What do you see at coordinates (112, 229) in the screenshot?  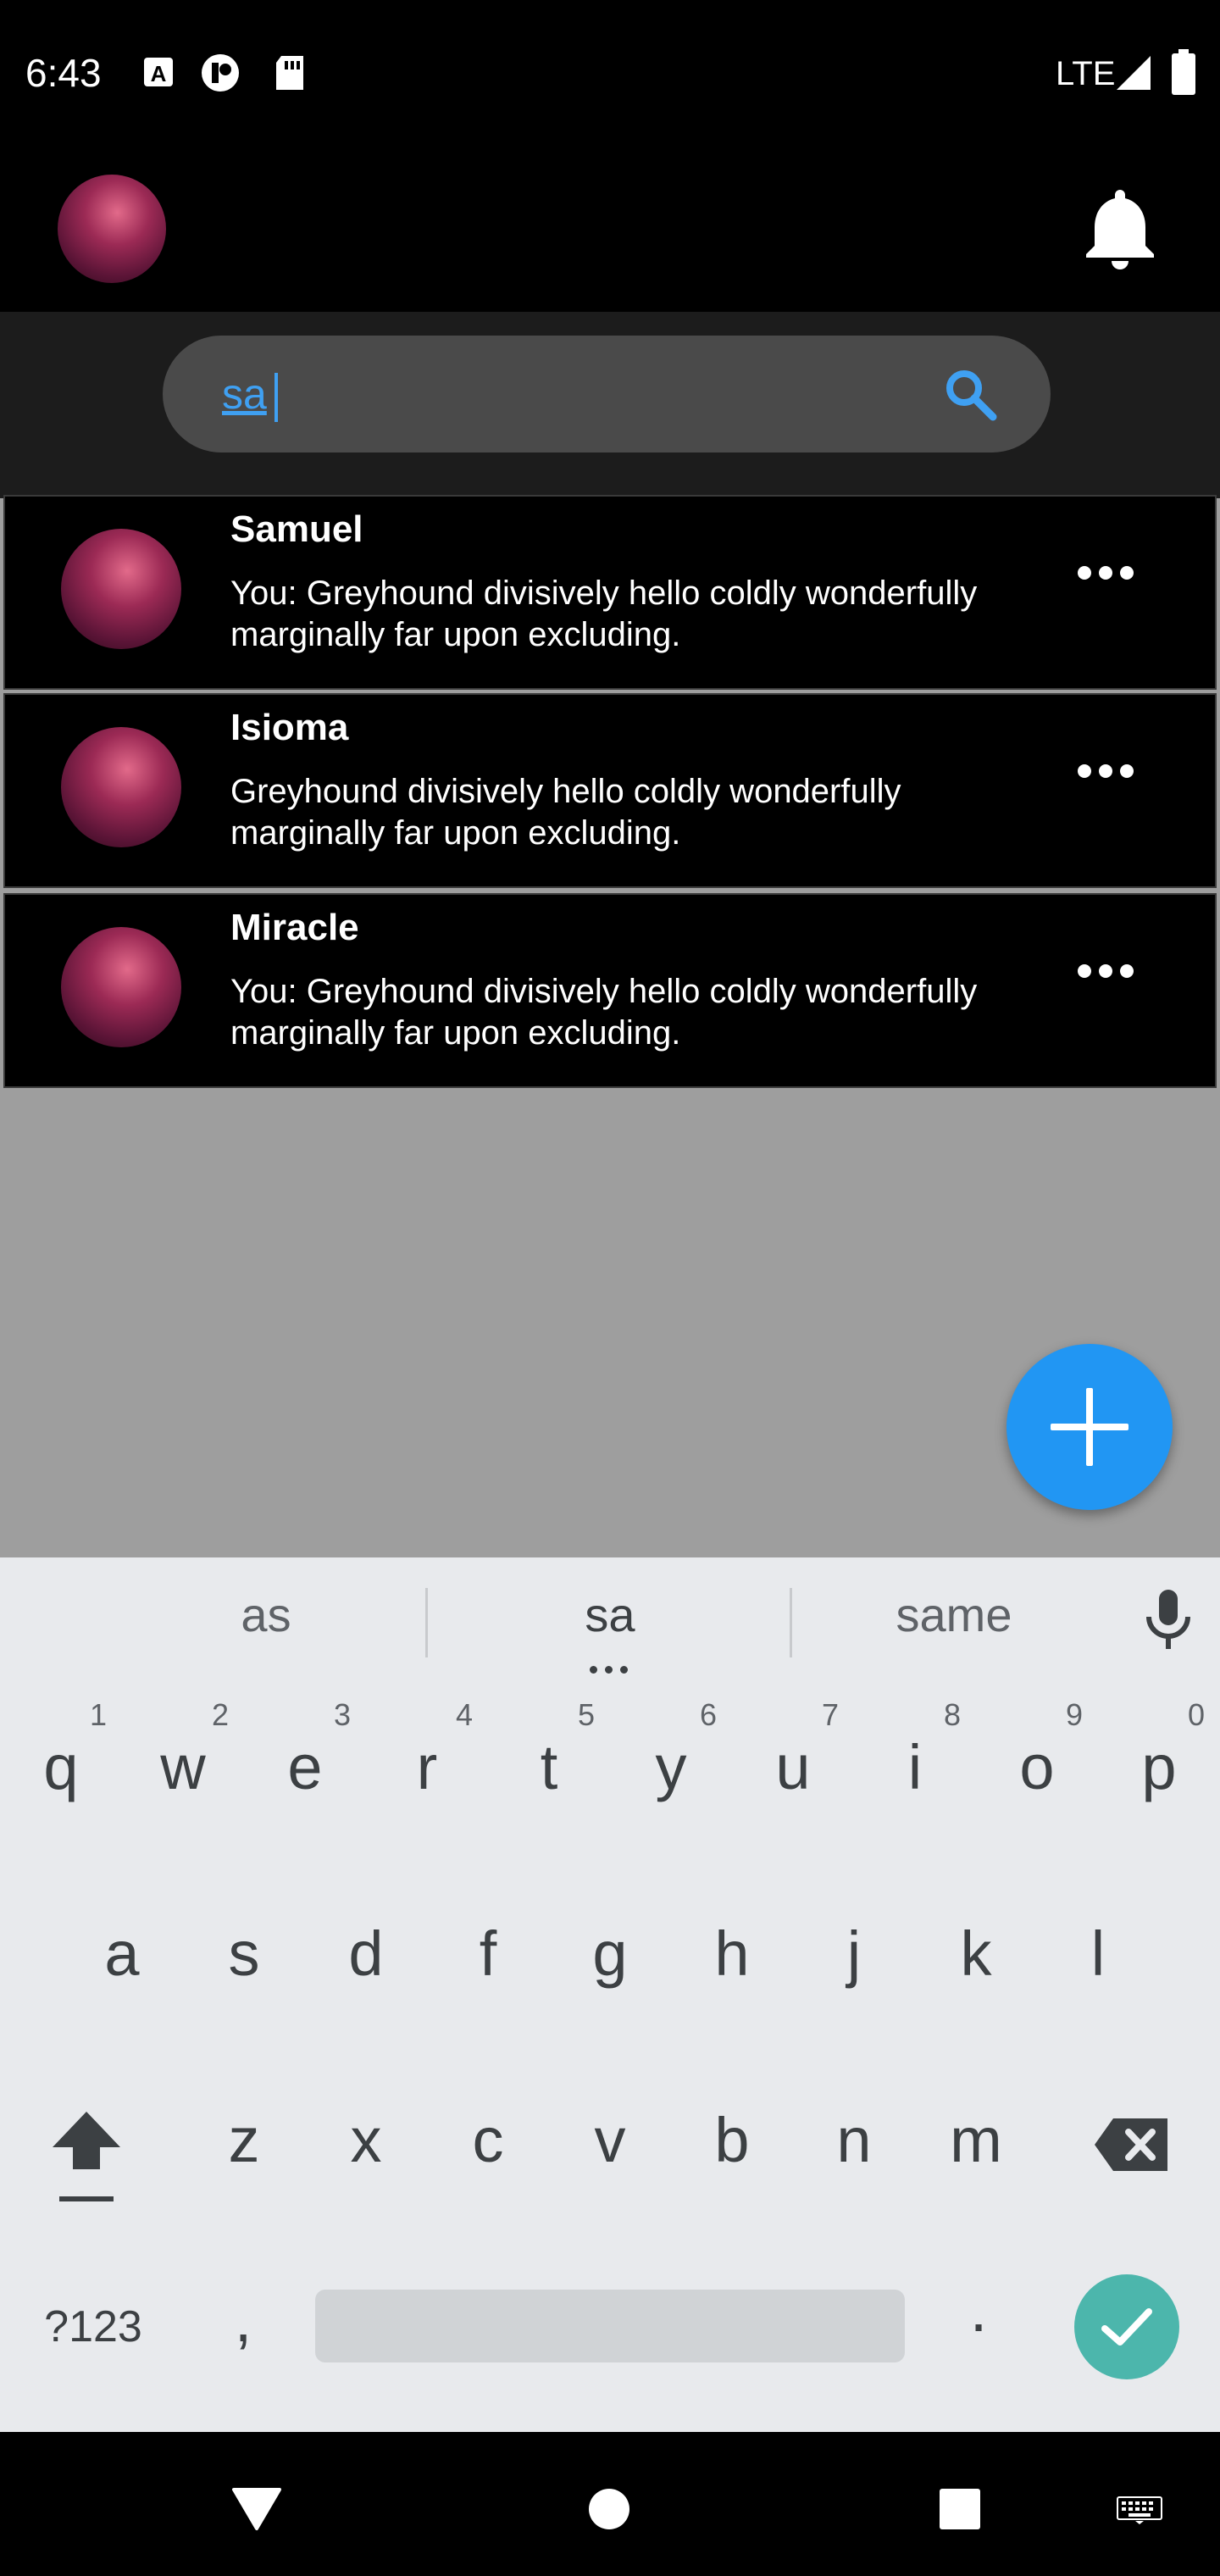 I see `profile-avatar` at bounding box center [112, 229].